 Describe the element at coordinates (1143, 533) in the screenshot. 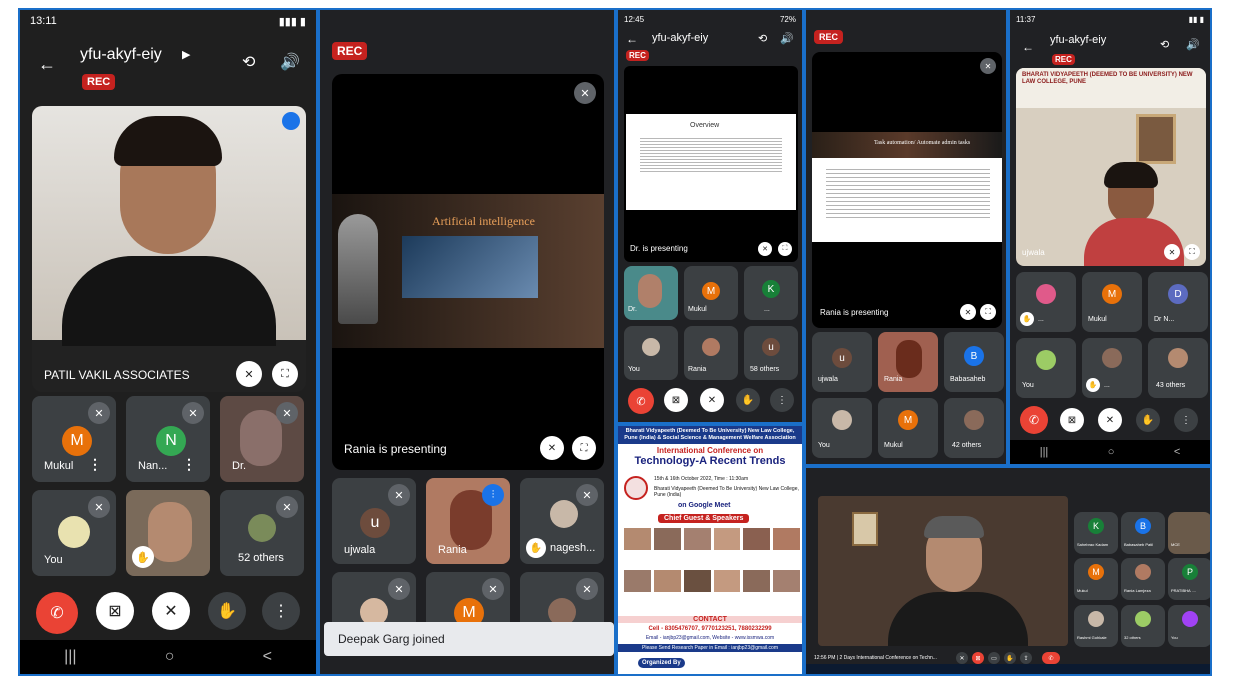

I see `participant-tile: B Babasaheb Patil` at that location.